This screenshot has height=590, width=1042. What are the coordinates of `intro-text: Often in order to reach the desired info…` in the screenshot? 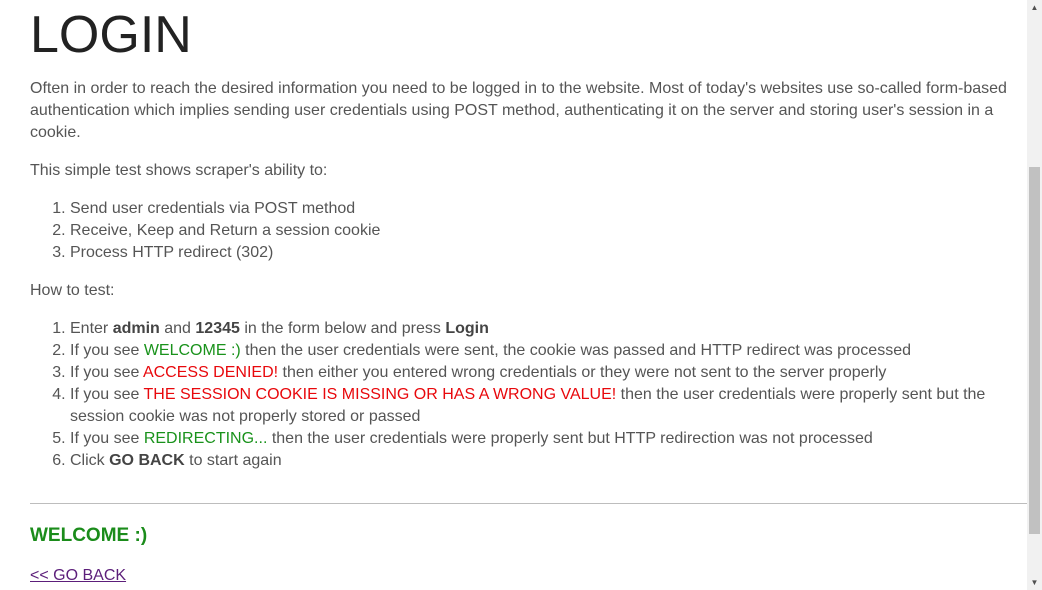 It's located at (518, 110).